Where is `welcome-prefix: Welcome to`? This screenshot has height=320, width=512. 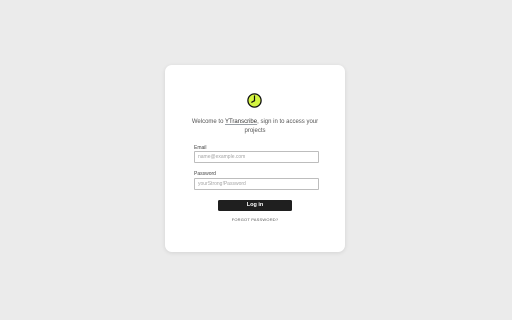
welcome-prefix: Welcome to is located at coordinates (208, 122).